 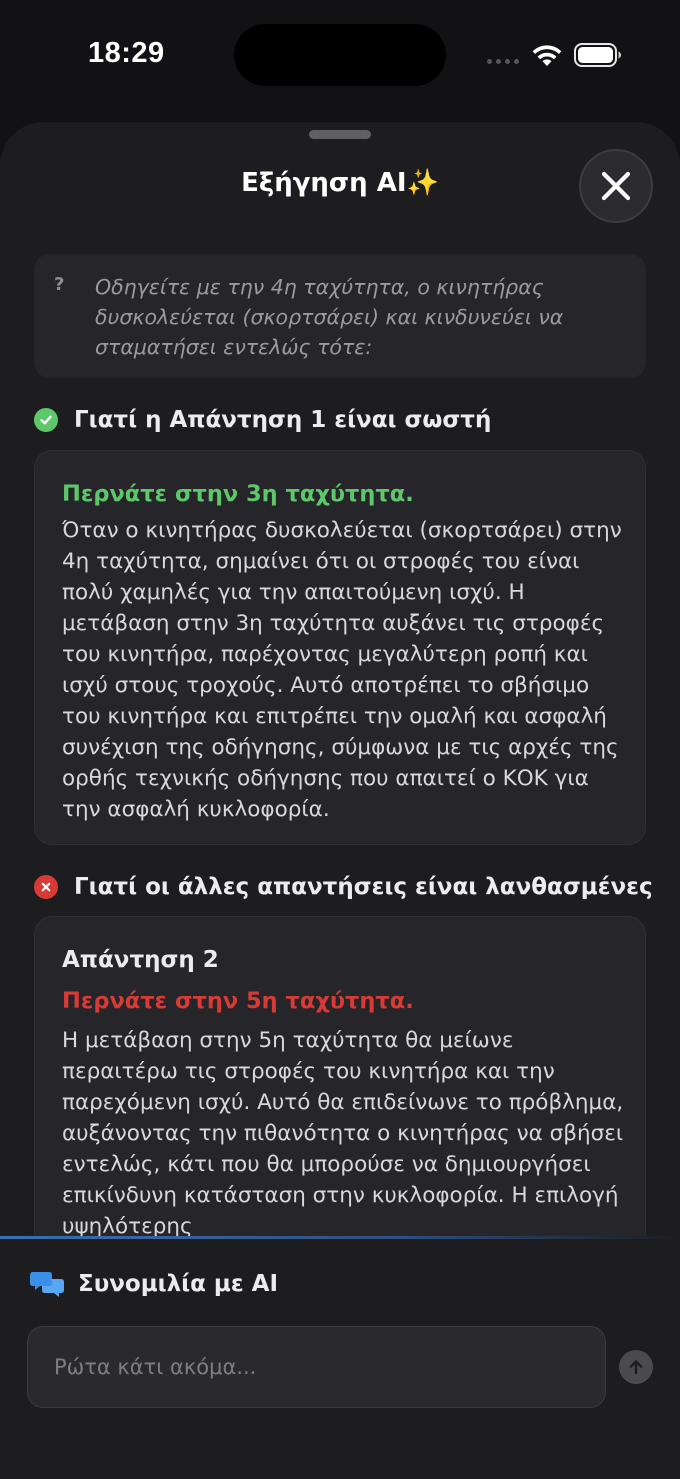 What do you see at coordinates (59, 284) in the screenshot?
I see `question-mark-icon: ?` at bounding box center [59, 284].